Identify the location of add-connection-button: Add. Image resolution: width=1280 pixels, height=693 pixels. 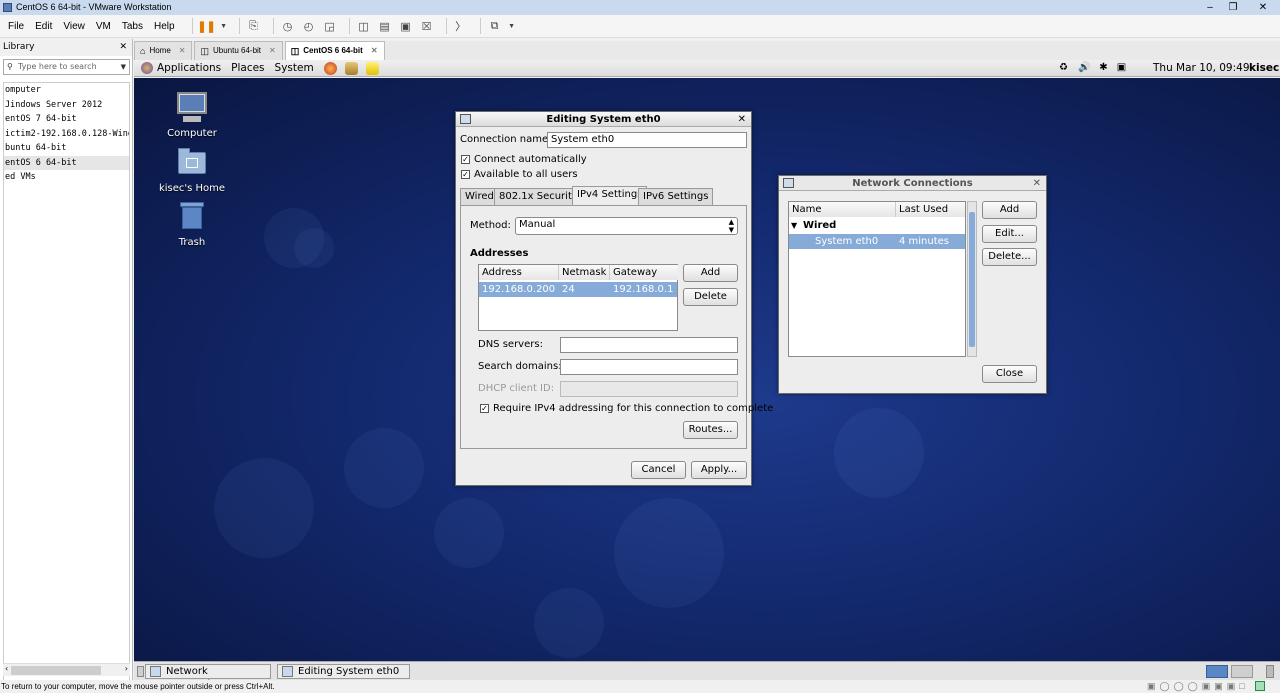
(1009, 210).